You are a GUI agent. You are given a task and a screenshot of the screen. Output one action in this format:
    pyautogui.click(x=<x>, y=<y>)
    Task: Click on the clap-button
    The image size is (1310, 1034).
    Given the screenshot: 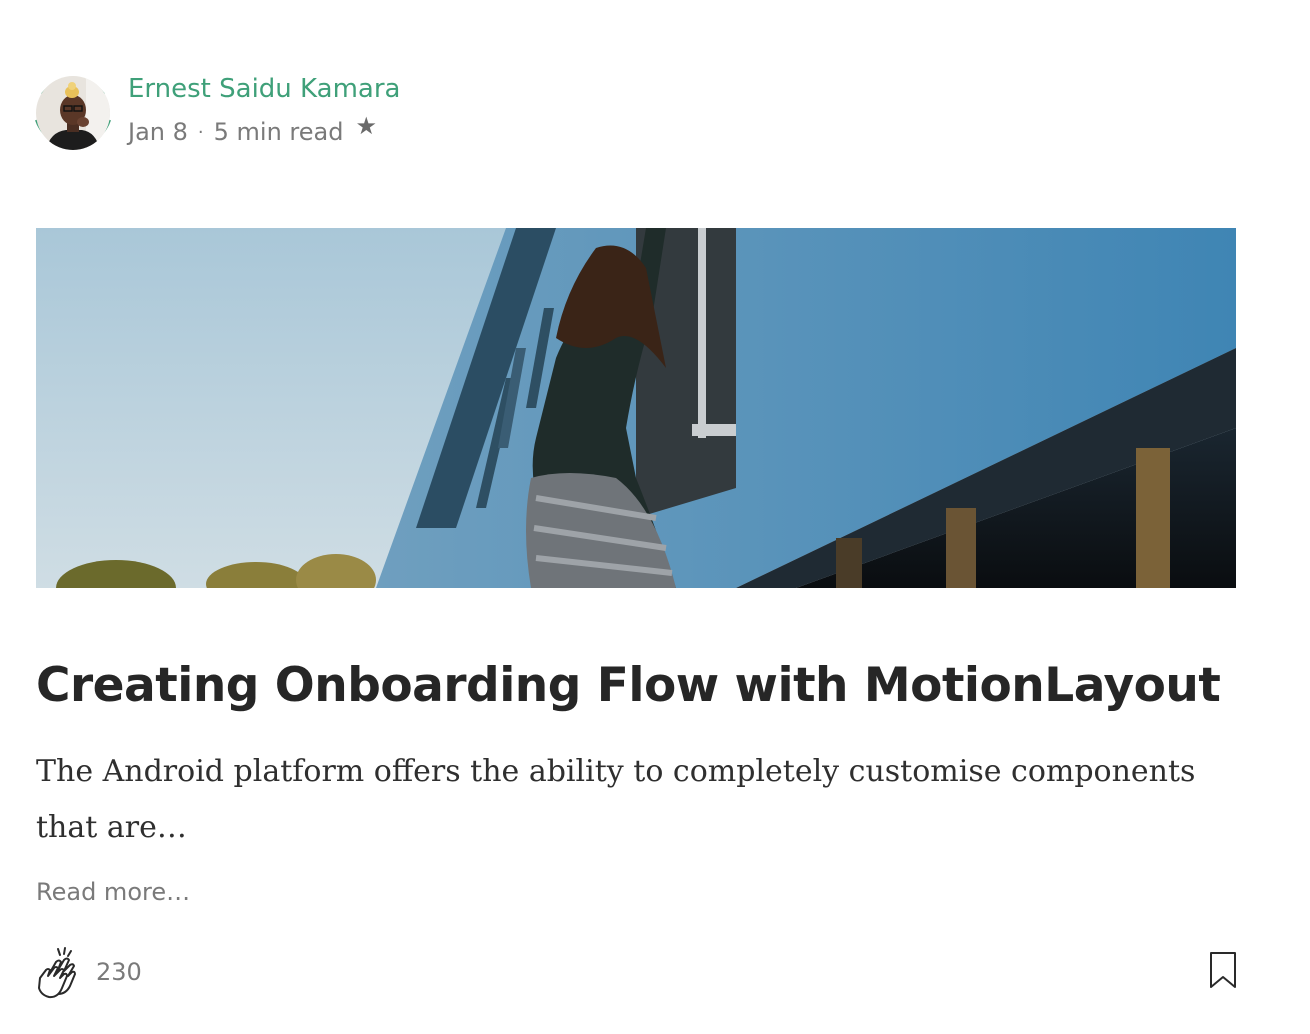 What is the action you would take?
    pyautogui.click(x=61, y=973)
    